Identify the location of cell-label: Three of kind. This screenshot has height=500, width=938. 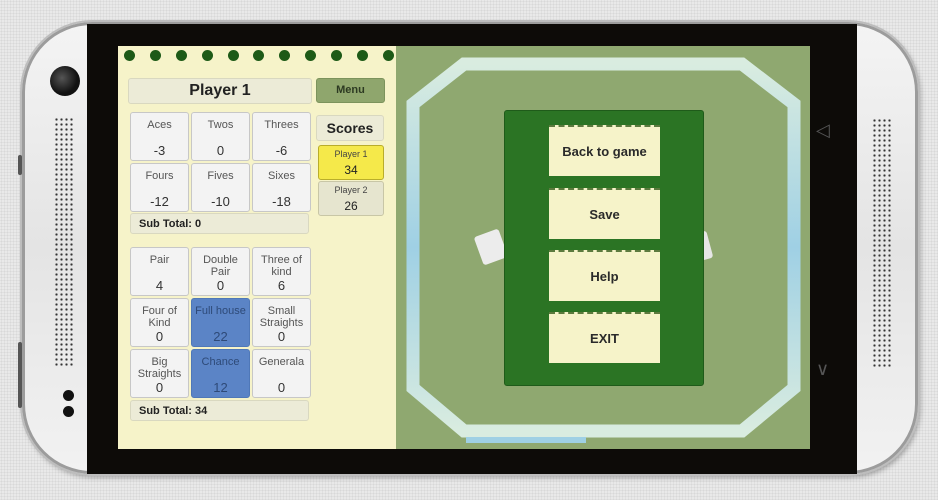
(281, 266).